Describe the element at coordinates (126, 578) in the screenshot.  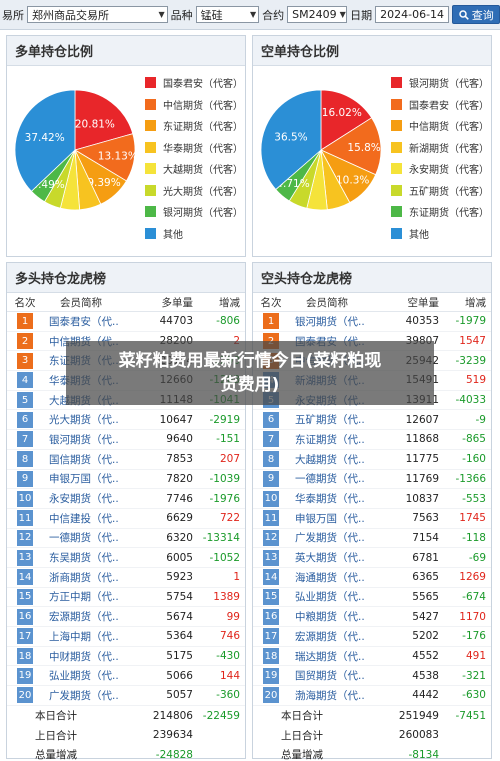
I see `table-row: 14 浙商期货（代... 5923 1` at that location.